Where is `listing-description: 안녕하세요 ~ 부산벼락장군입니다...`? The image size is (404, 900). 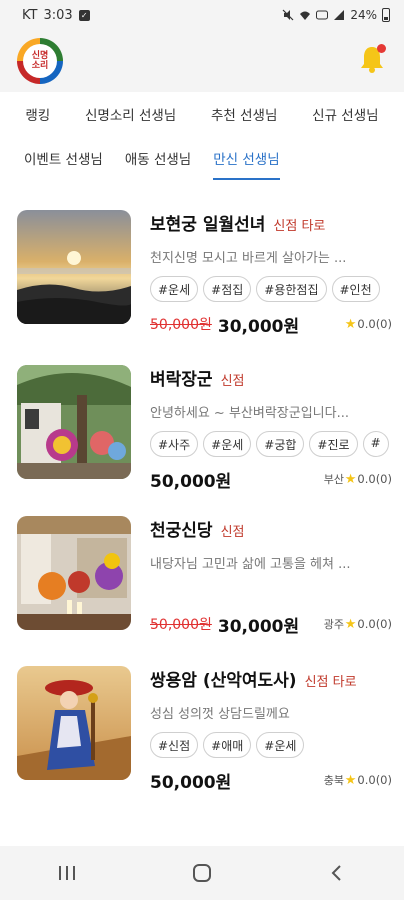 listing-description: 안녕하세요 ~ 부산벼락장군입니다... is located at coordinates (249, 413).